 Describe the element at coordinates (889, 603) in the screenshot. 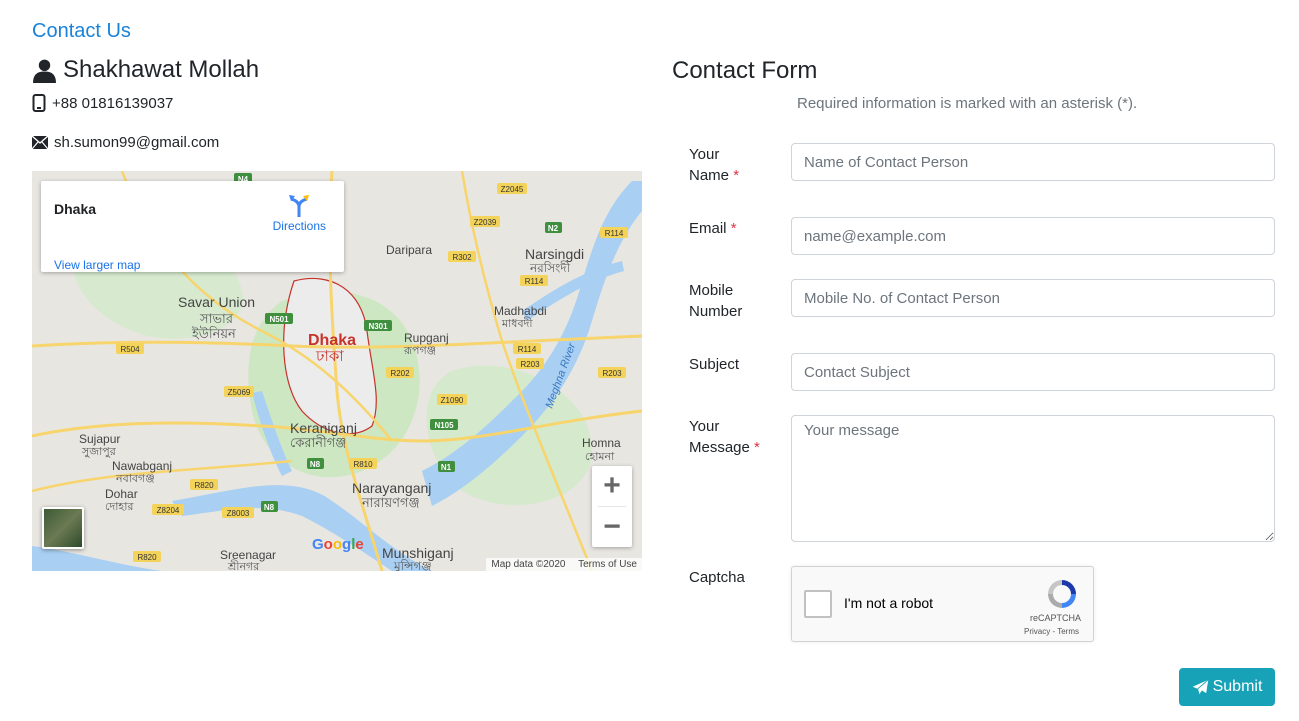

I see `recaptcha-label: I'm not a robot` at that location.